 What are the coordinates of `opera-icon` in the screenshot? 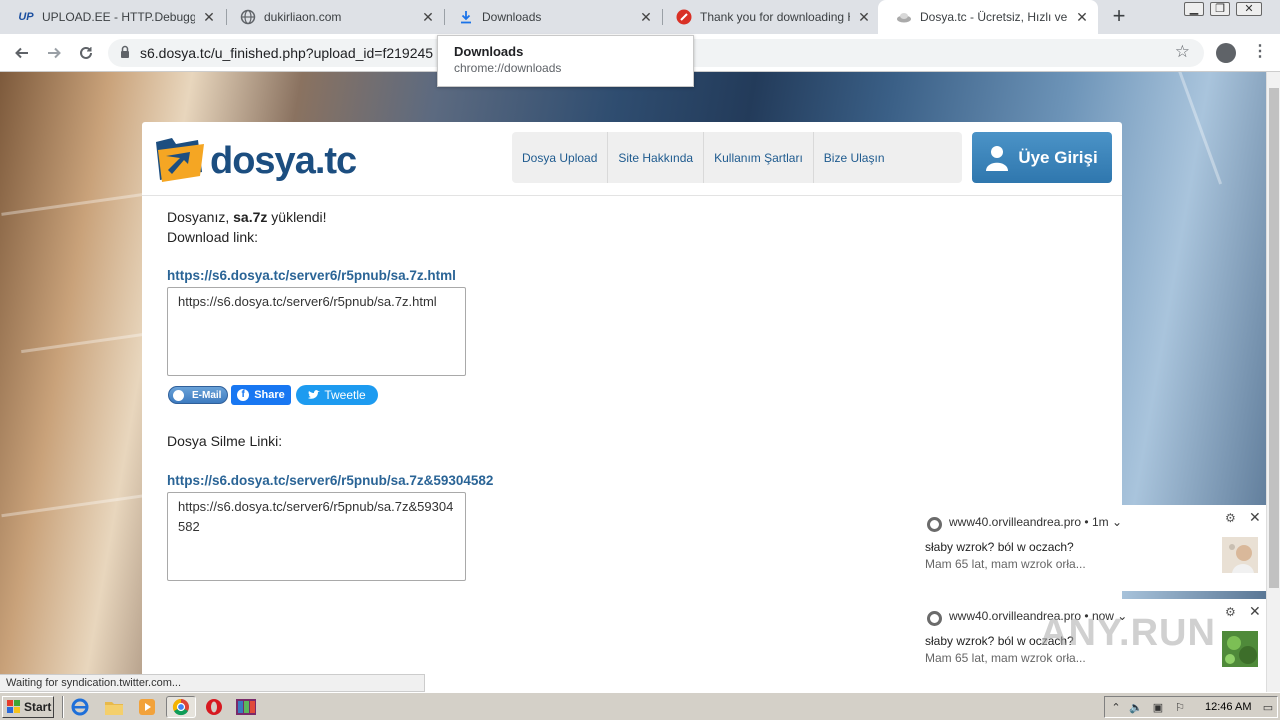 It's located at (214, 707).